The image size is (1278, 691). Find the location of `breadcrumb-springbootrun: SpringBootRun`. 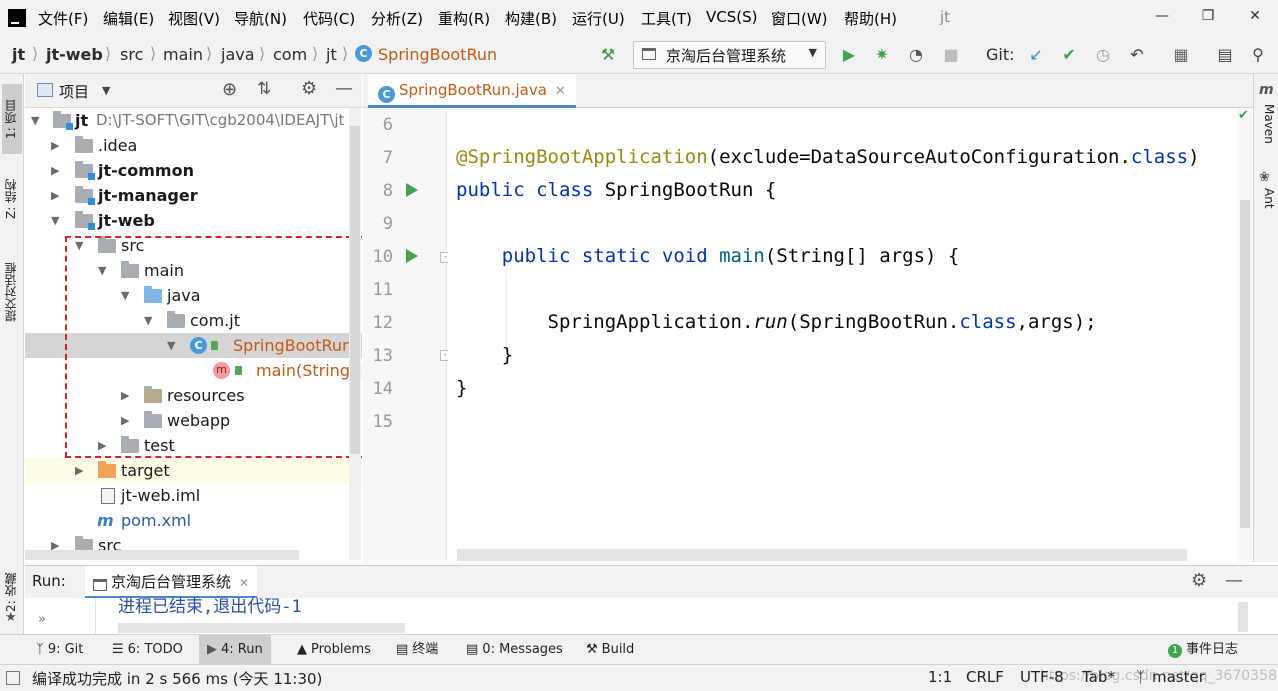

breadcrumb-springbootrun: SpringBootRun is located at coordinates (437, 54).